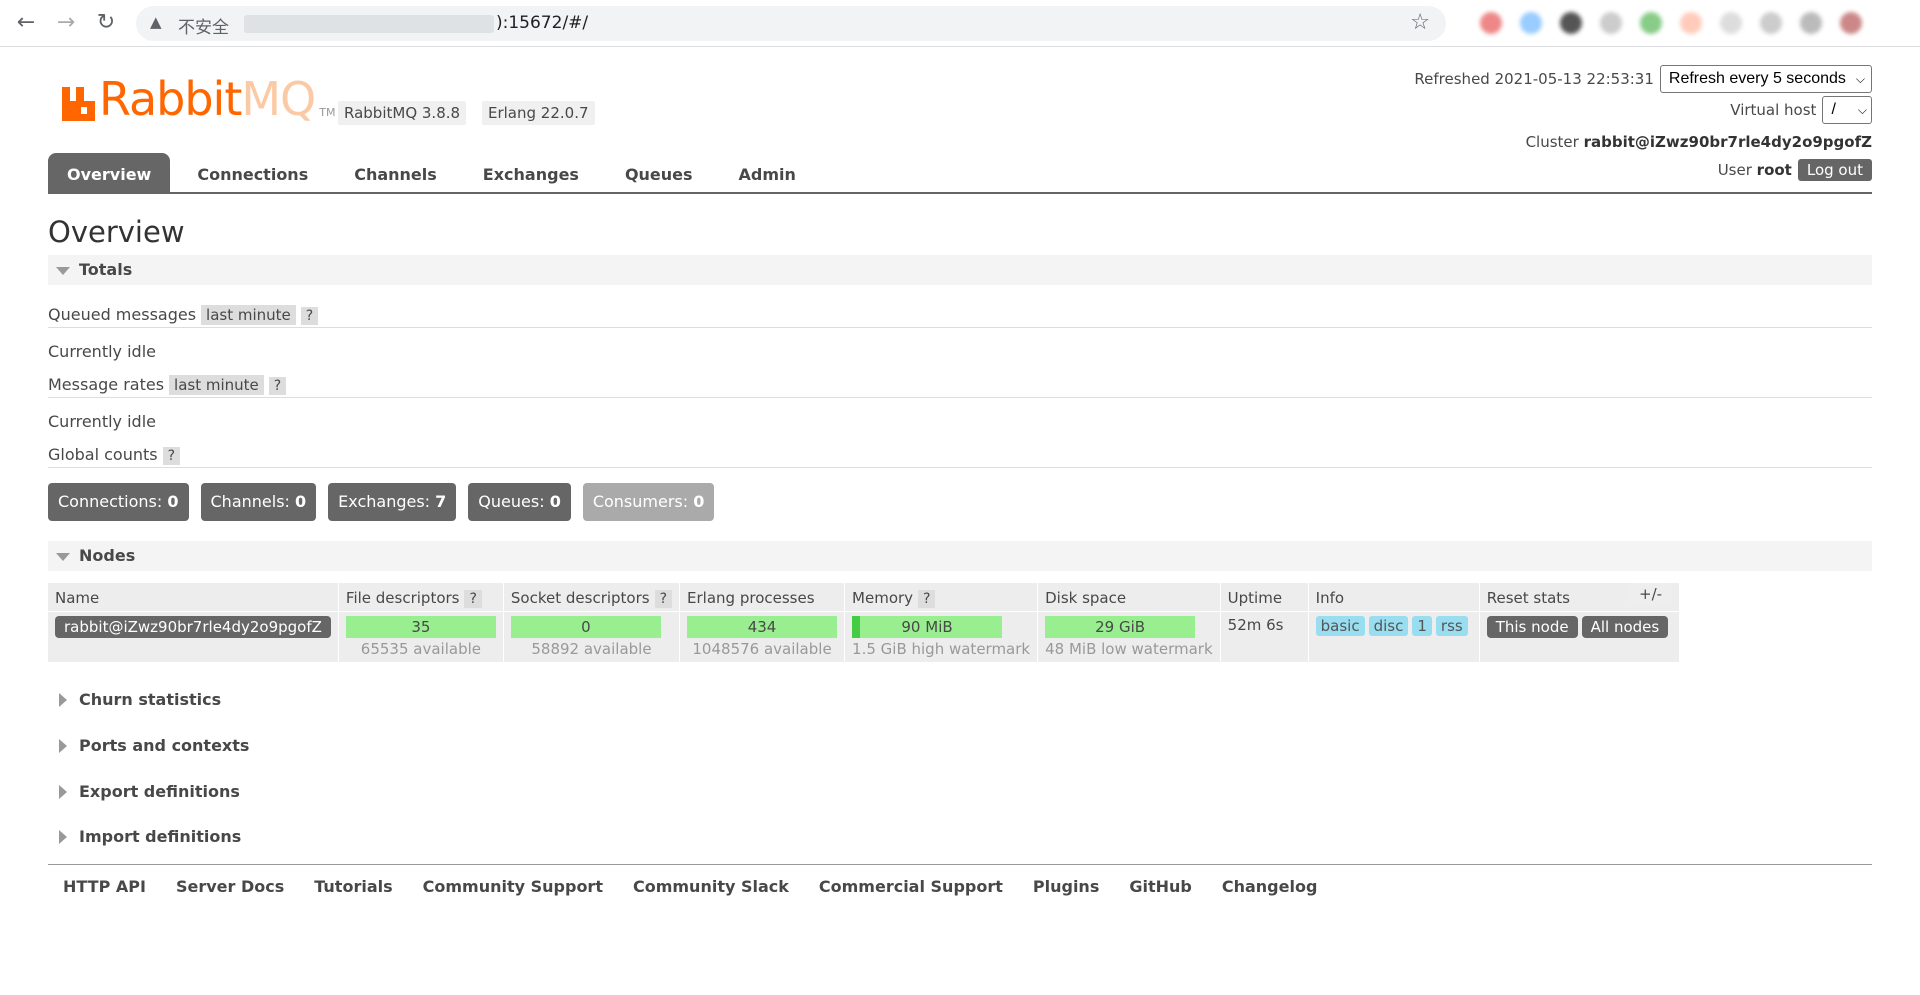  I want to click on node-name-cell: rabbit@iZwz90br7rle4dy2o9pgofZ, so click(193, 636).